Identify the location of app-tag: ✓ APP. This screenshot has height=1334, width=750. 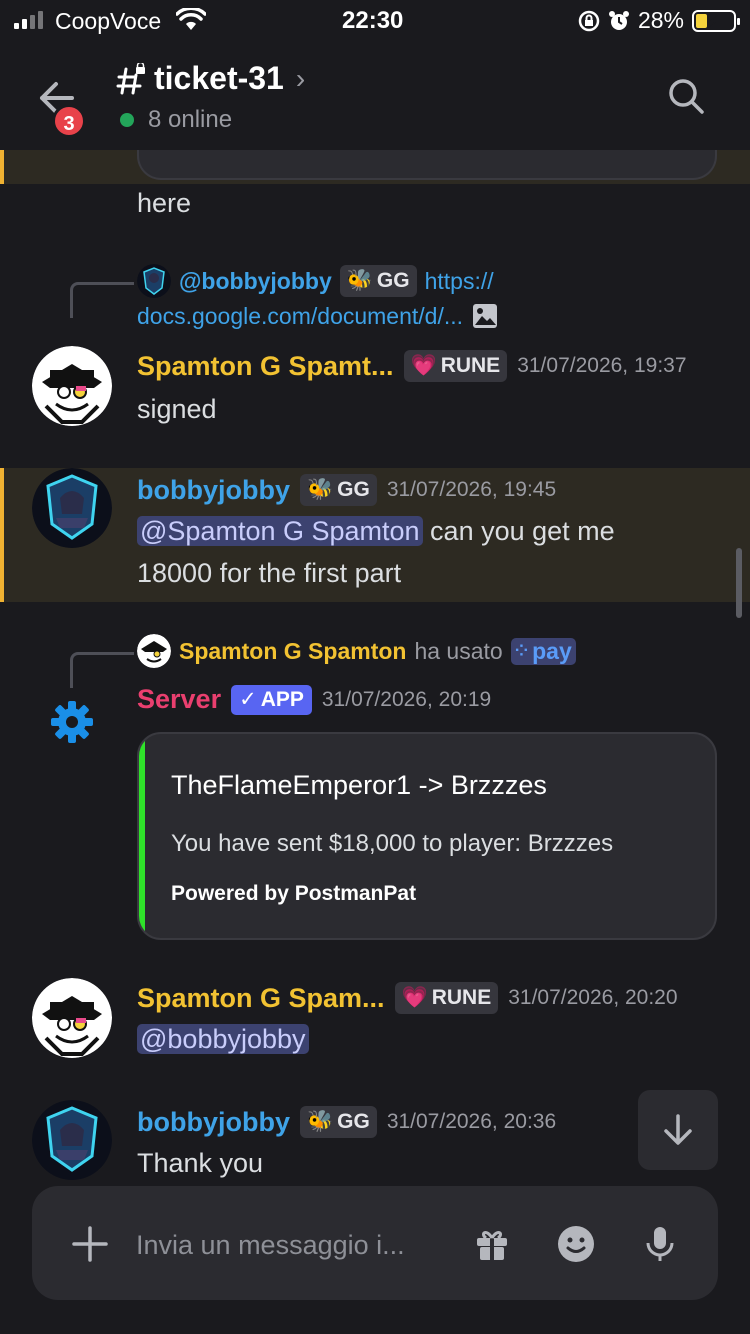
(271, 699).